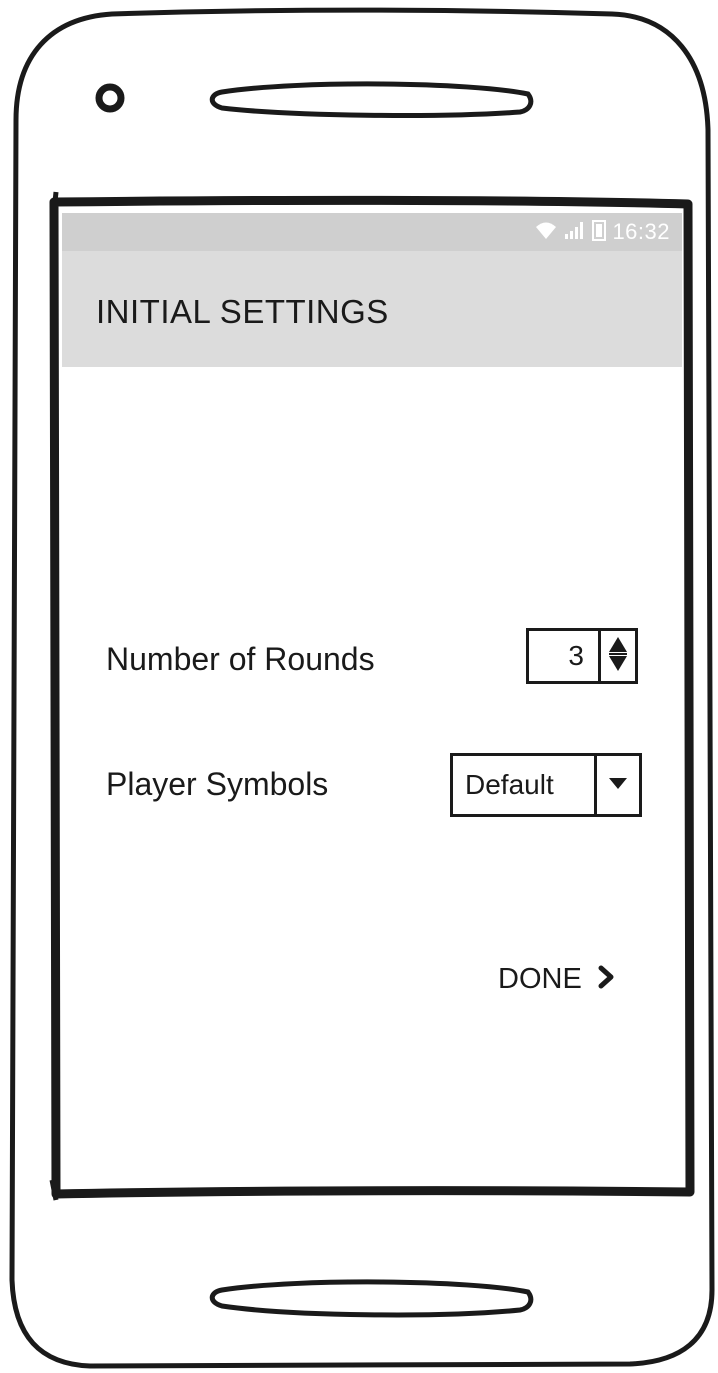  What do you see at coordinates (523, 785) in the screenshot?
I see `symbols-value: Default` at bounding box center [523, 785].